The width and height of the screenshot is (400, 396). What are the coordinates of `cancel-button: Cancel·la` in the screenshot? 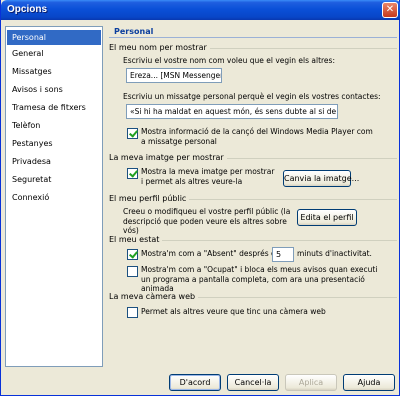 It's located at (253, 382).